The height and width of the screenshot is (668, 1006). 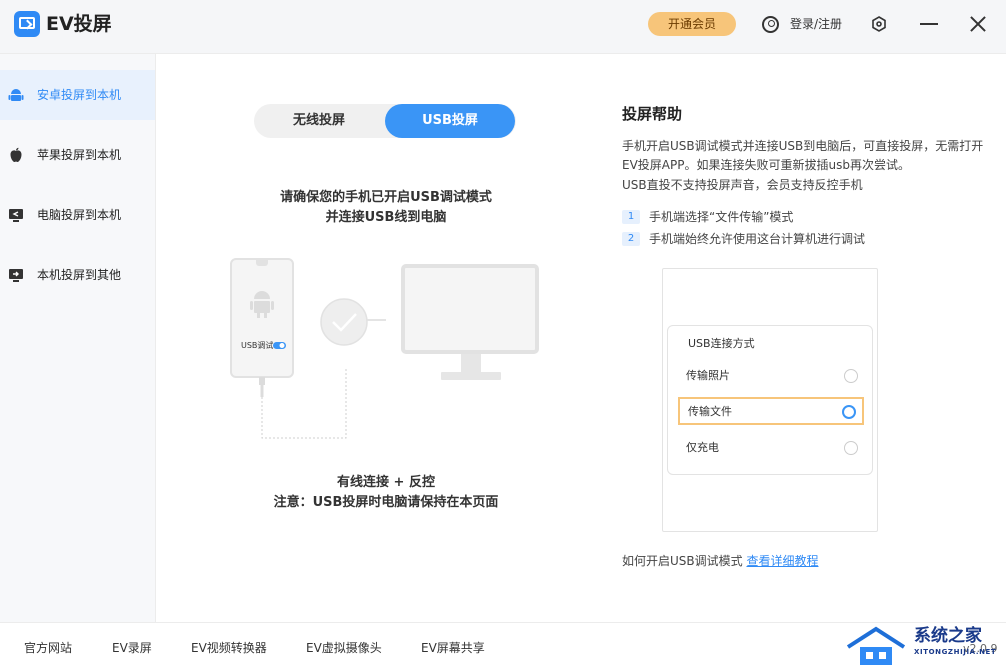 I want to click on radio-selected-icon, so click(x=849, y=412).